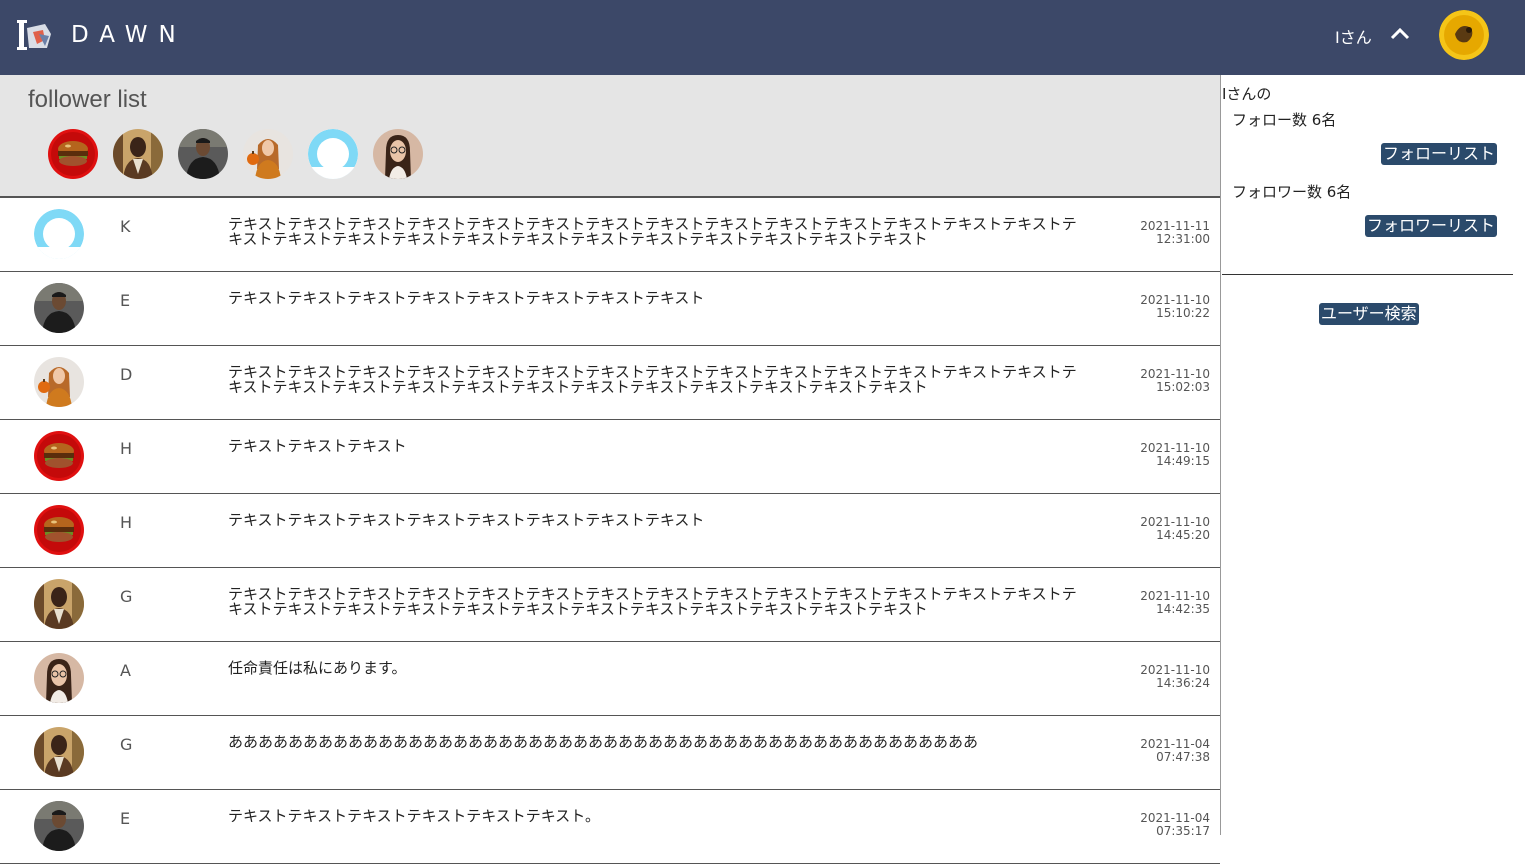 The width and height of the screenshot is (1525, 864). What do you see at coordinates (762, 37) in the screenshot?
I see `top-header: DAWN Iさん` at bounding box center [762, 37].